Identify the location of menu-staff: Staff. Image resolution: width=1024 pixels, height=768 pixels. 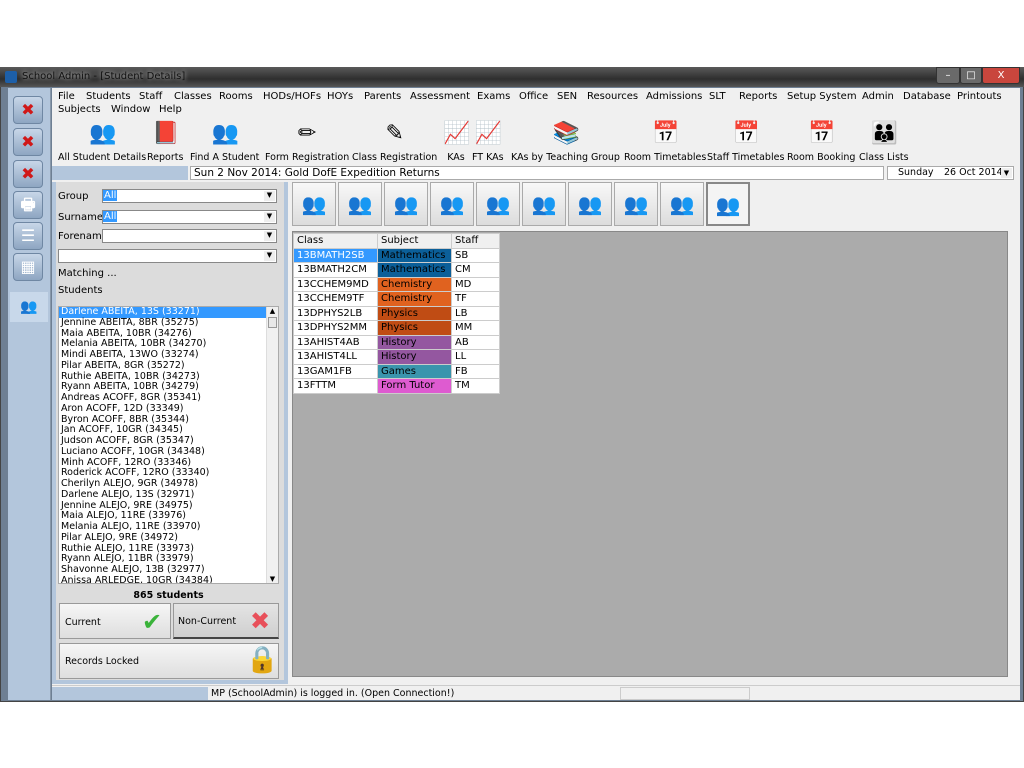
(150, 96).